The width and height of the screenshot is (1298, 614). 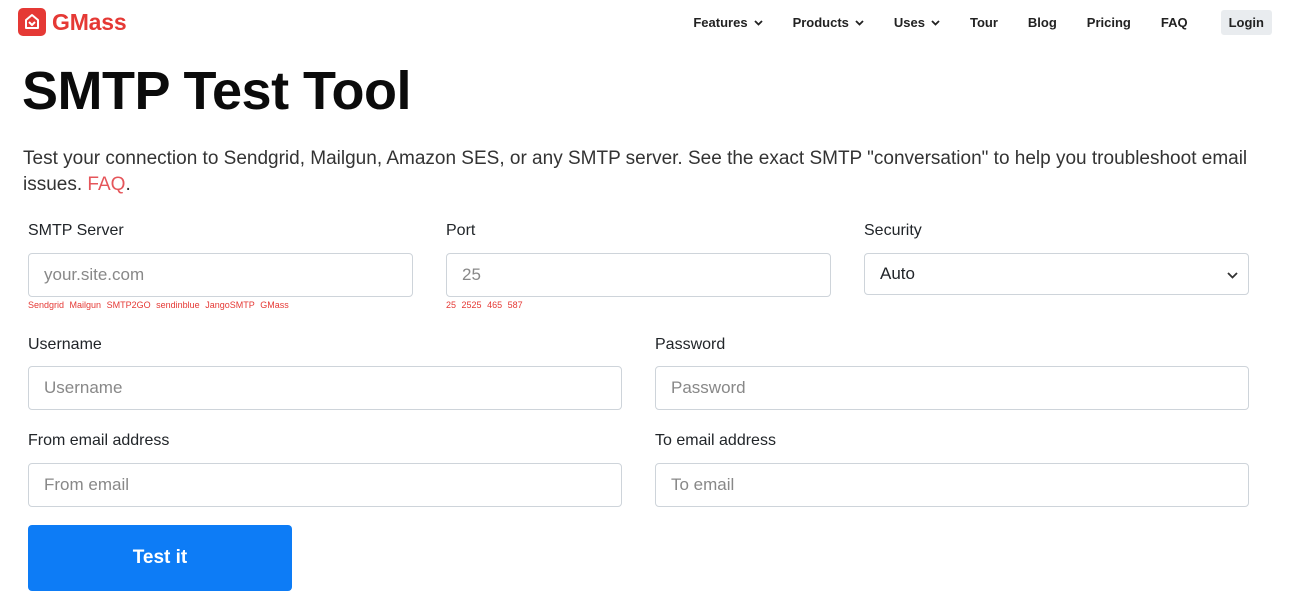 What do you see at coordinates (217, 91) in the screenshot?
I see `page-title: SMTP Test Tool` at bounding box center [217, 91].